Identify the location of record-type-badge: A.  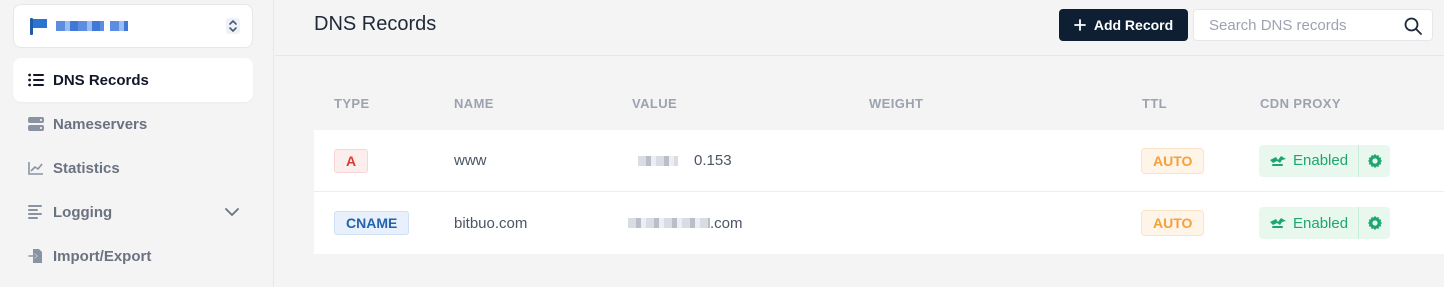
(351, 160).